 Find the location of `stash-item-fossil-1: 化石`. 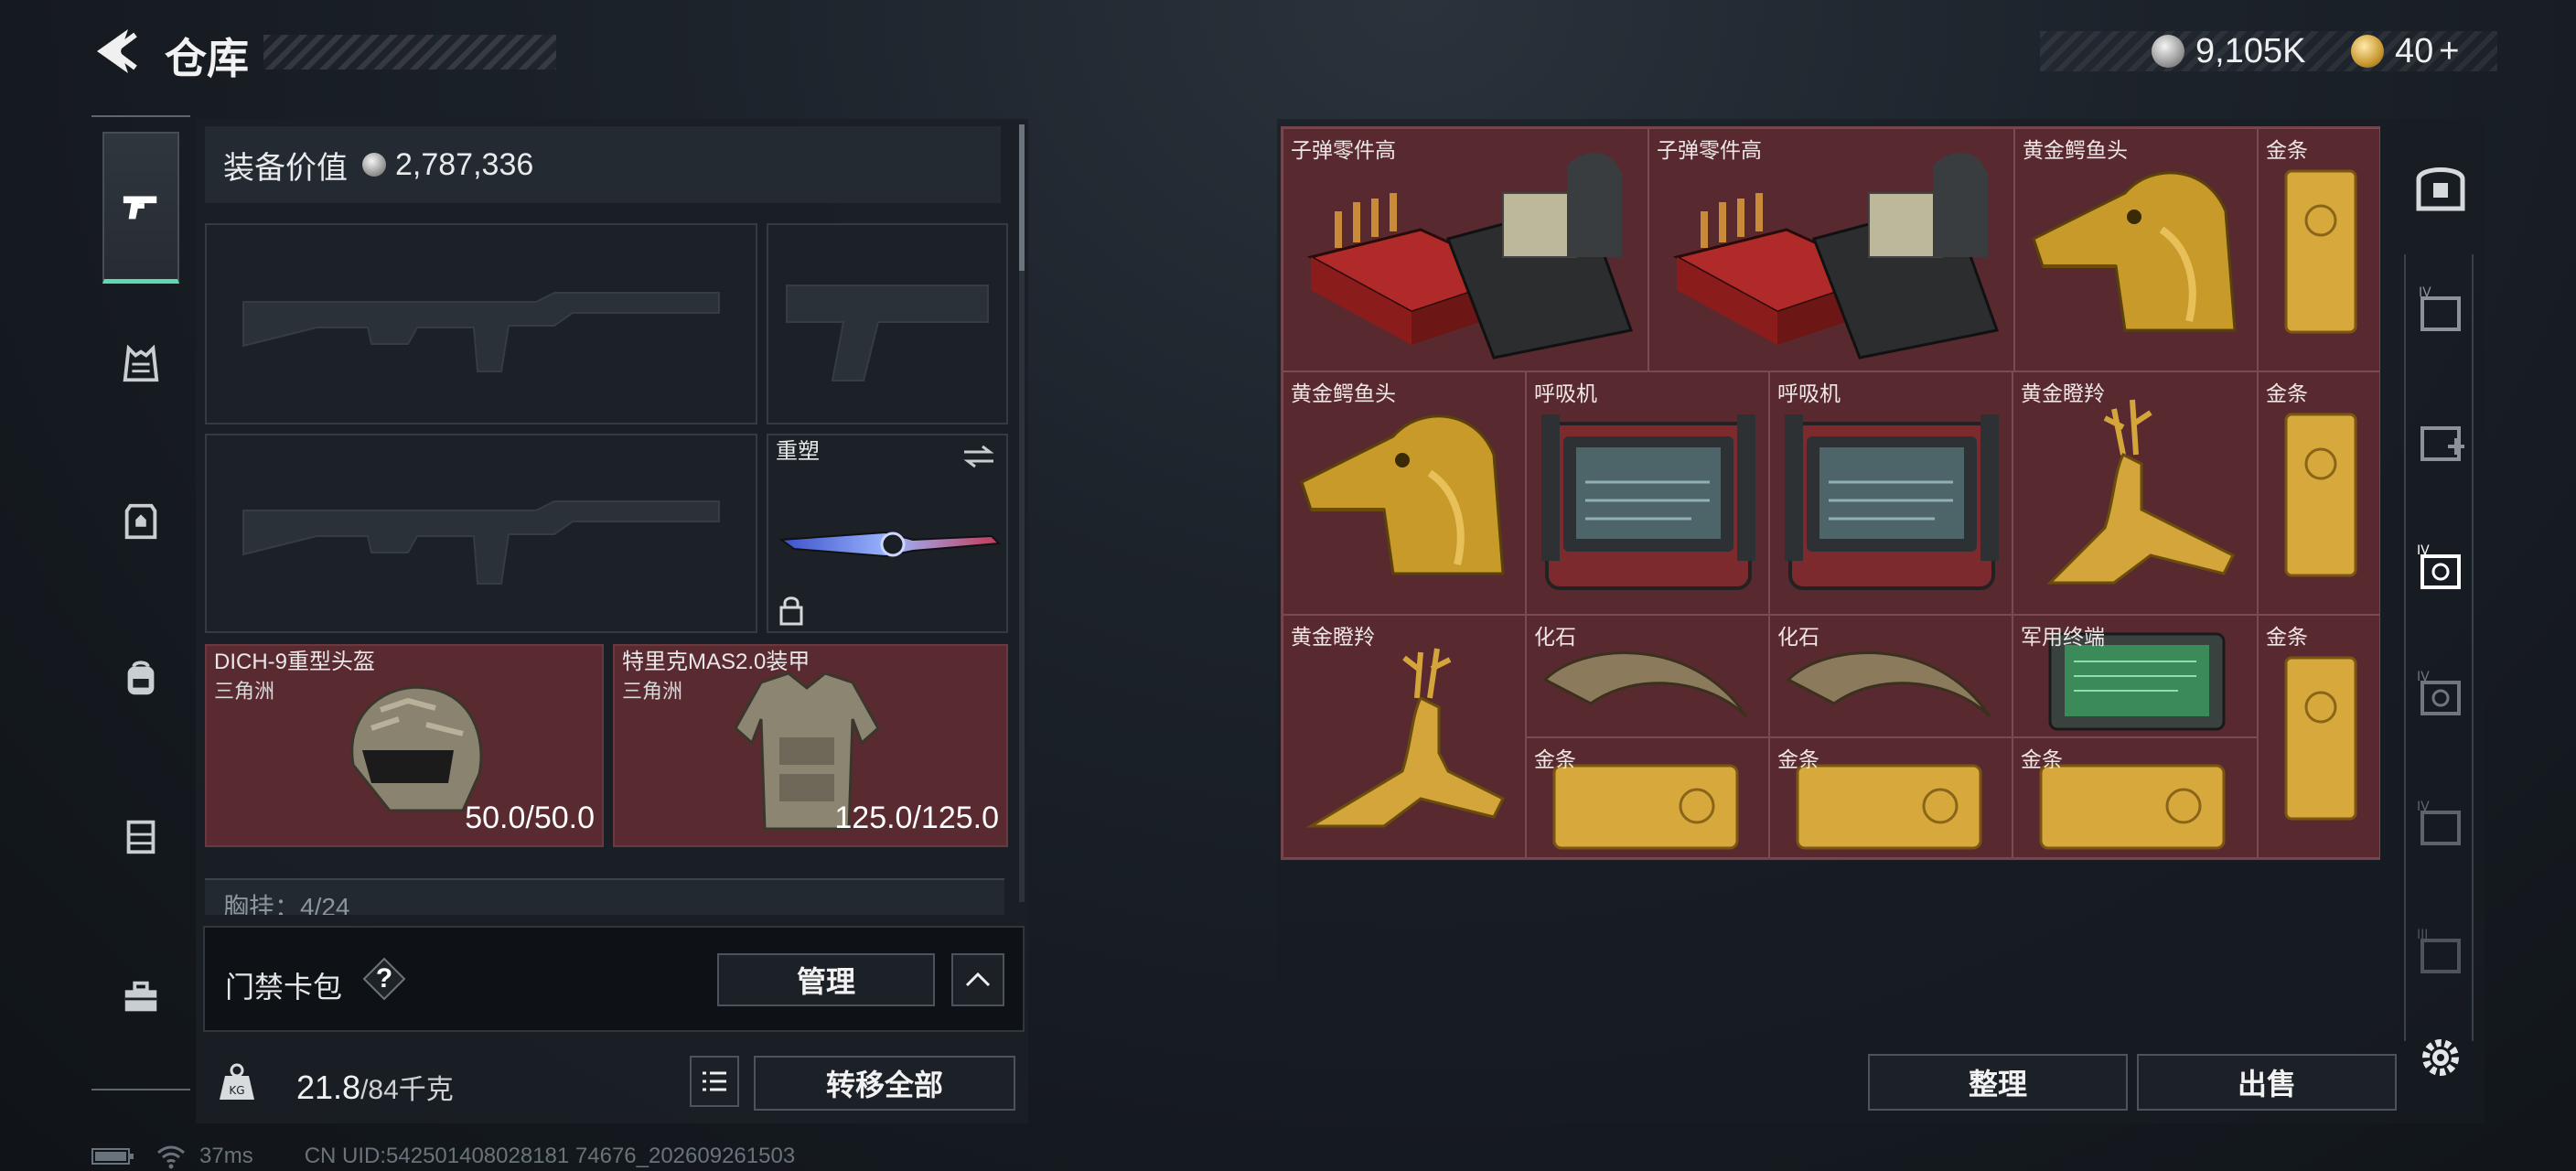

stash-item-fossil-1: 化石 is located at coordinates (1647, 676).